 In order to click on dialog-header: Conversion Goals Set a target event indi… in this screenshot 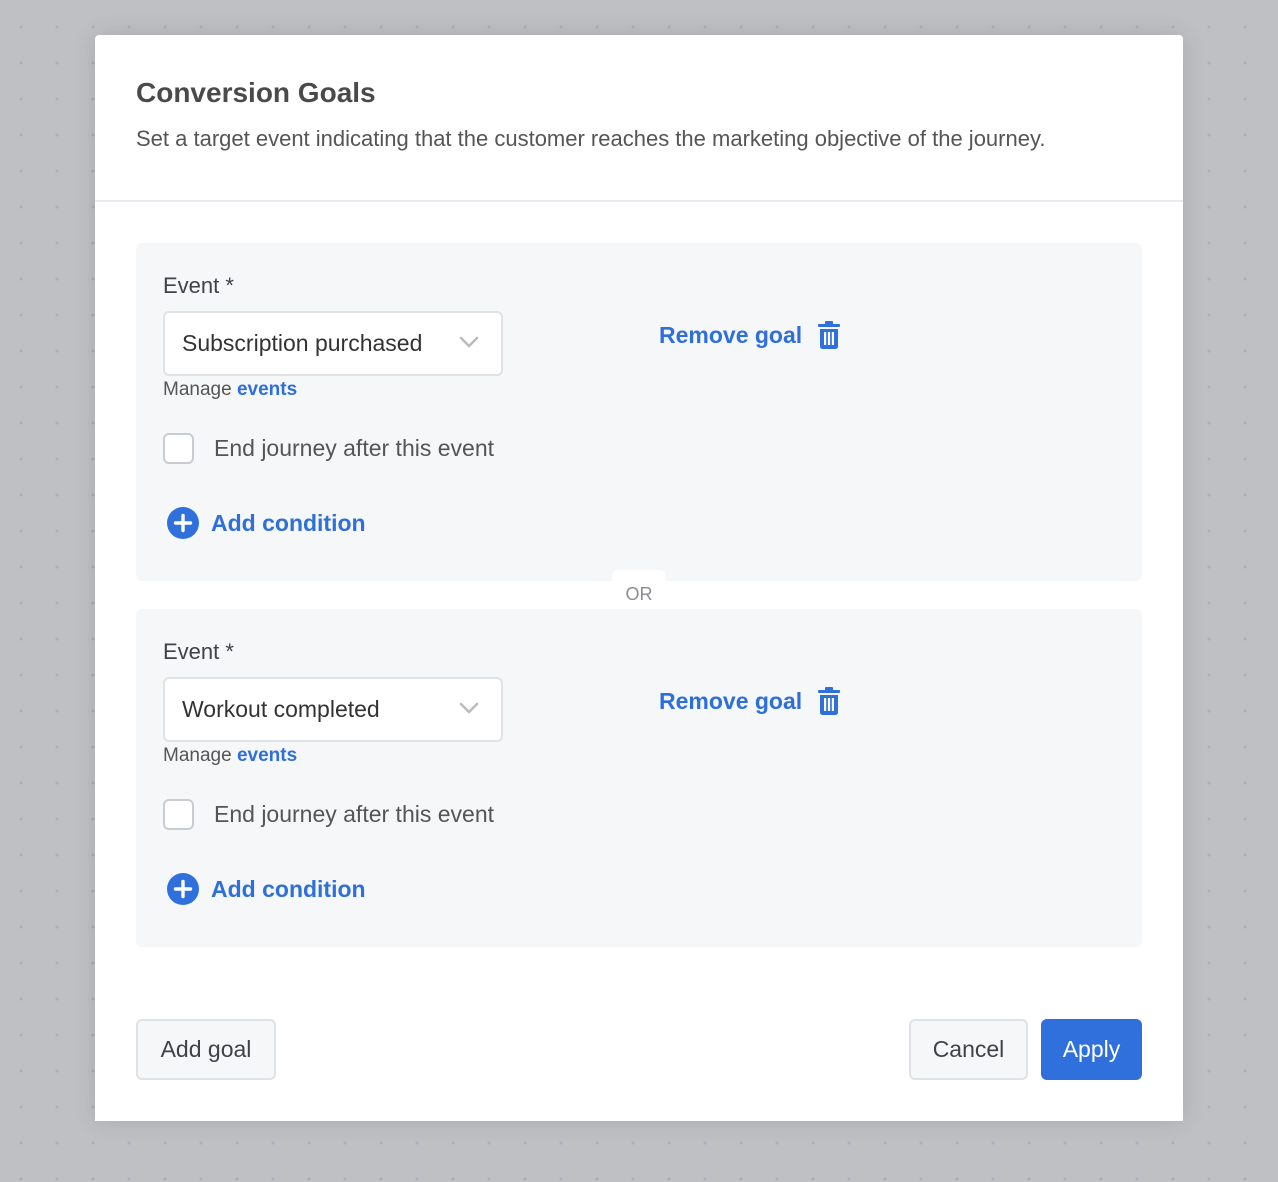, I will do `click(639, 118)`.